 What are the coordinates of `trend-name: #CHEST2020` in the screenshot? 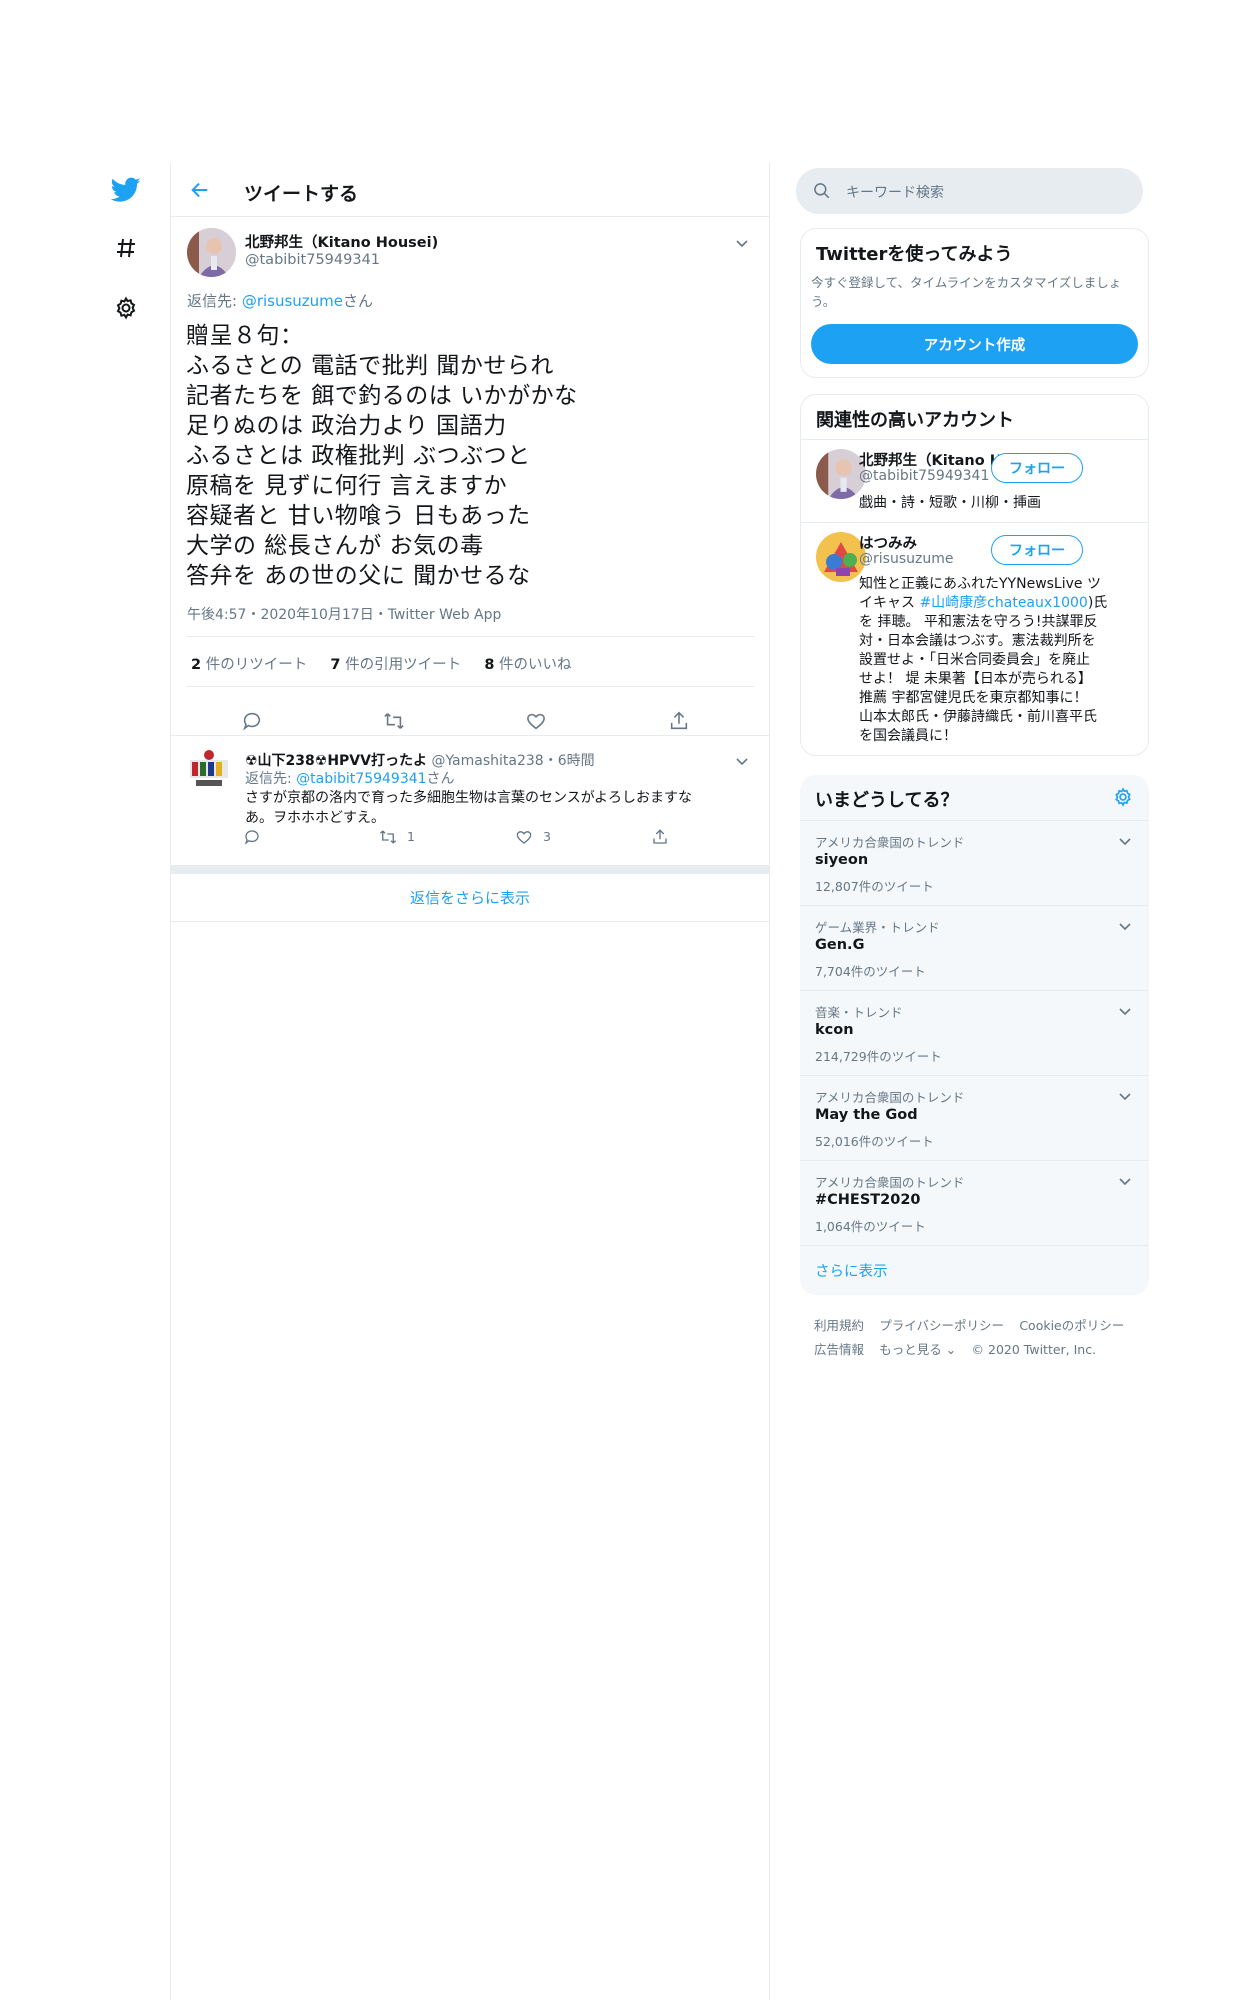 It's located at (868, 1200).